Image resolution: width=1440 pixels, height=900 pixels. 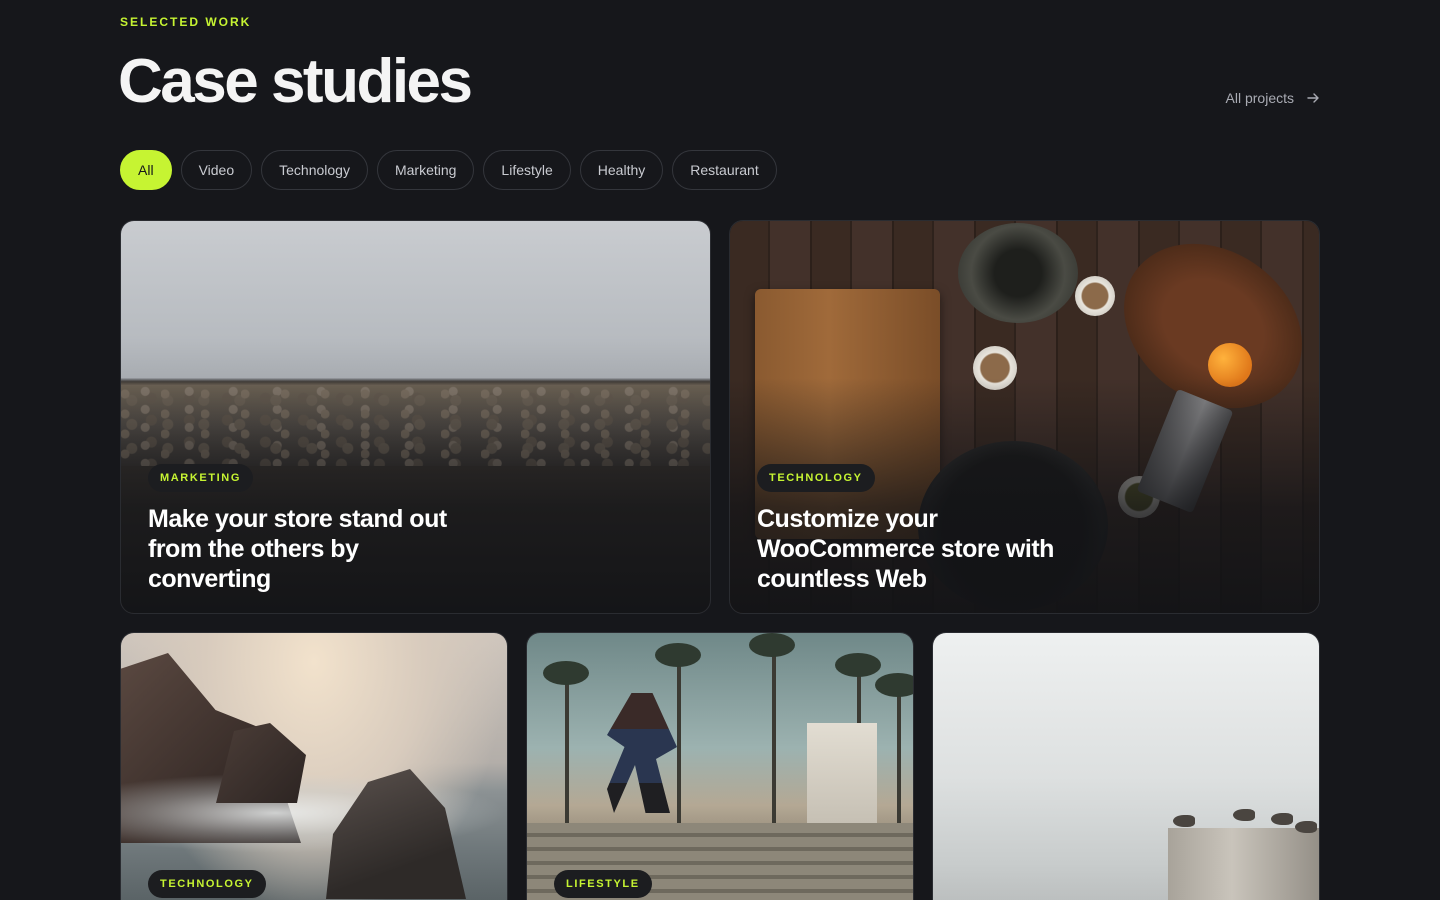 I want to click on filter-marketing: Marketing, so click(x=425, y=170).